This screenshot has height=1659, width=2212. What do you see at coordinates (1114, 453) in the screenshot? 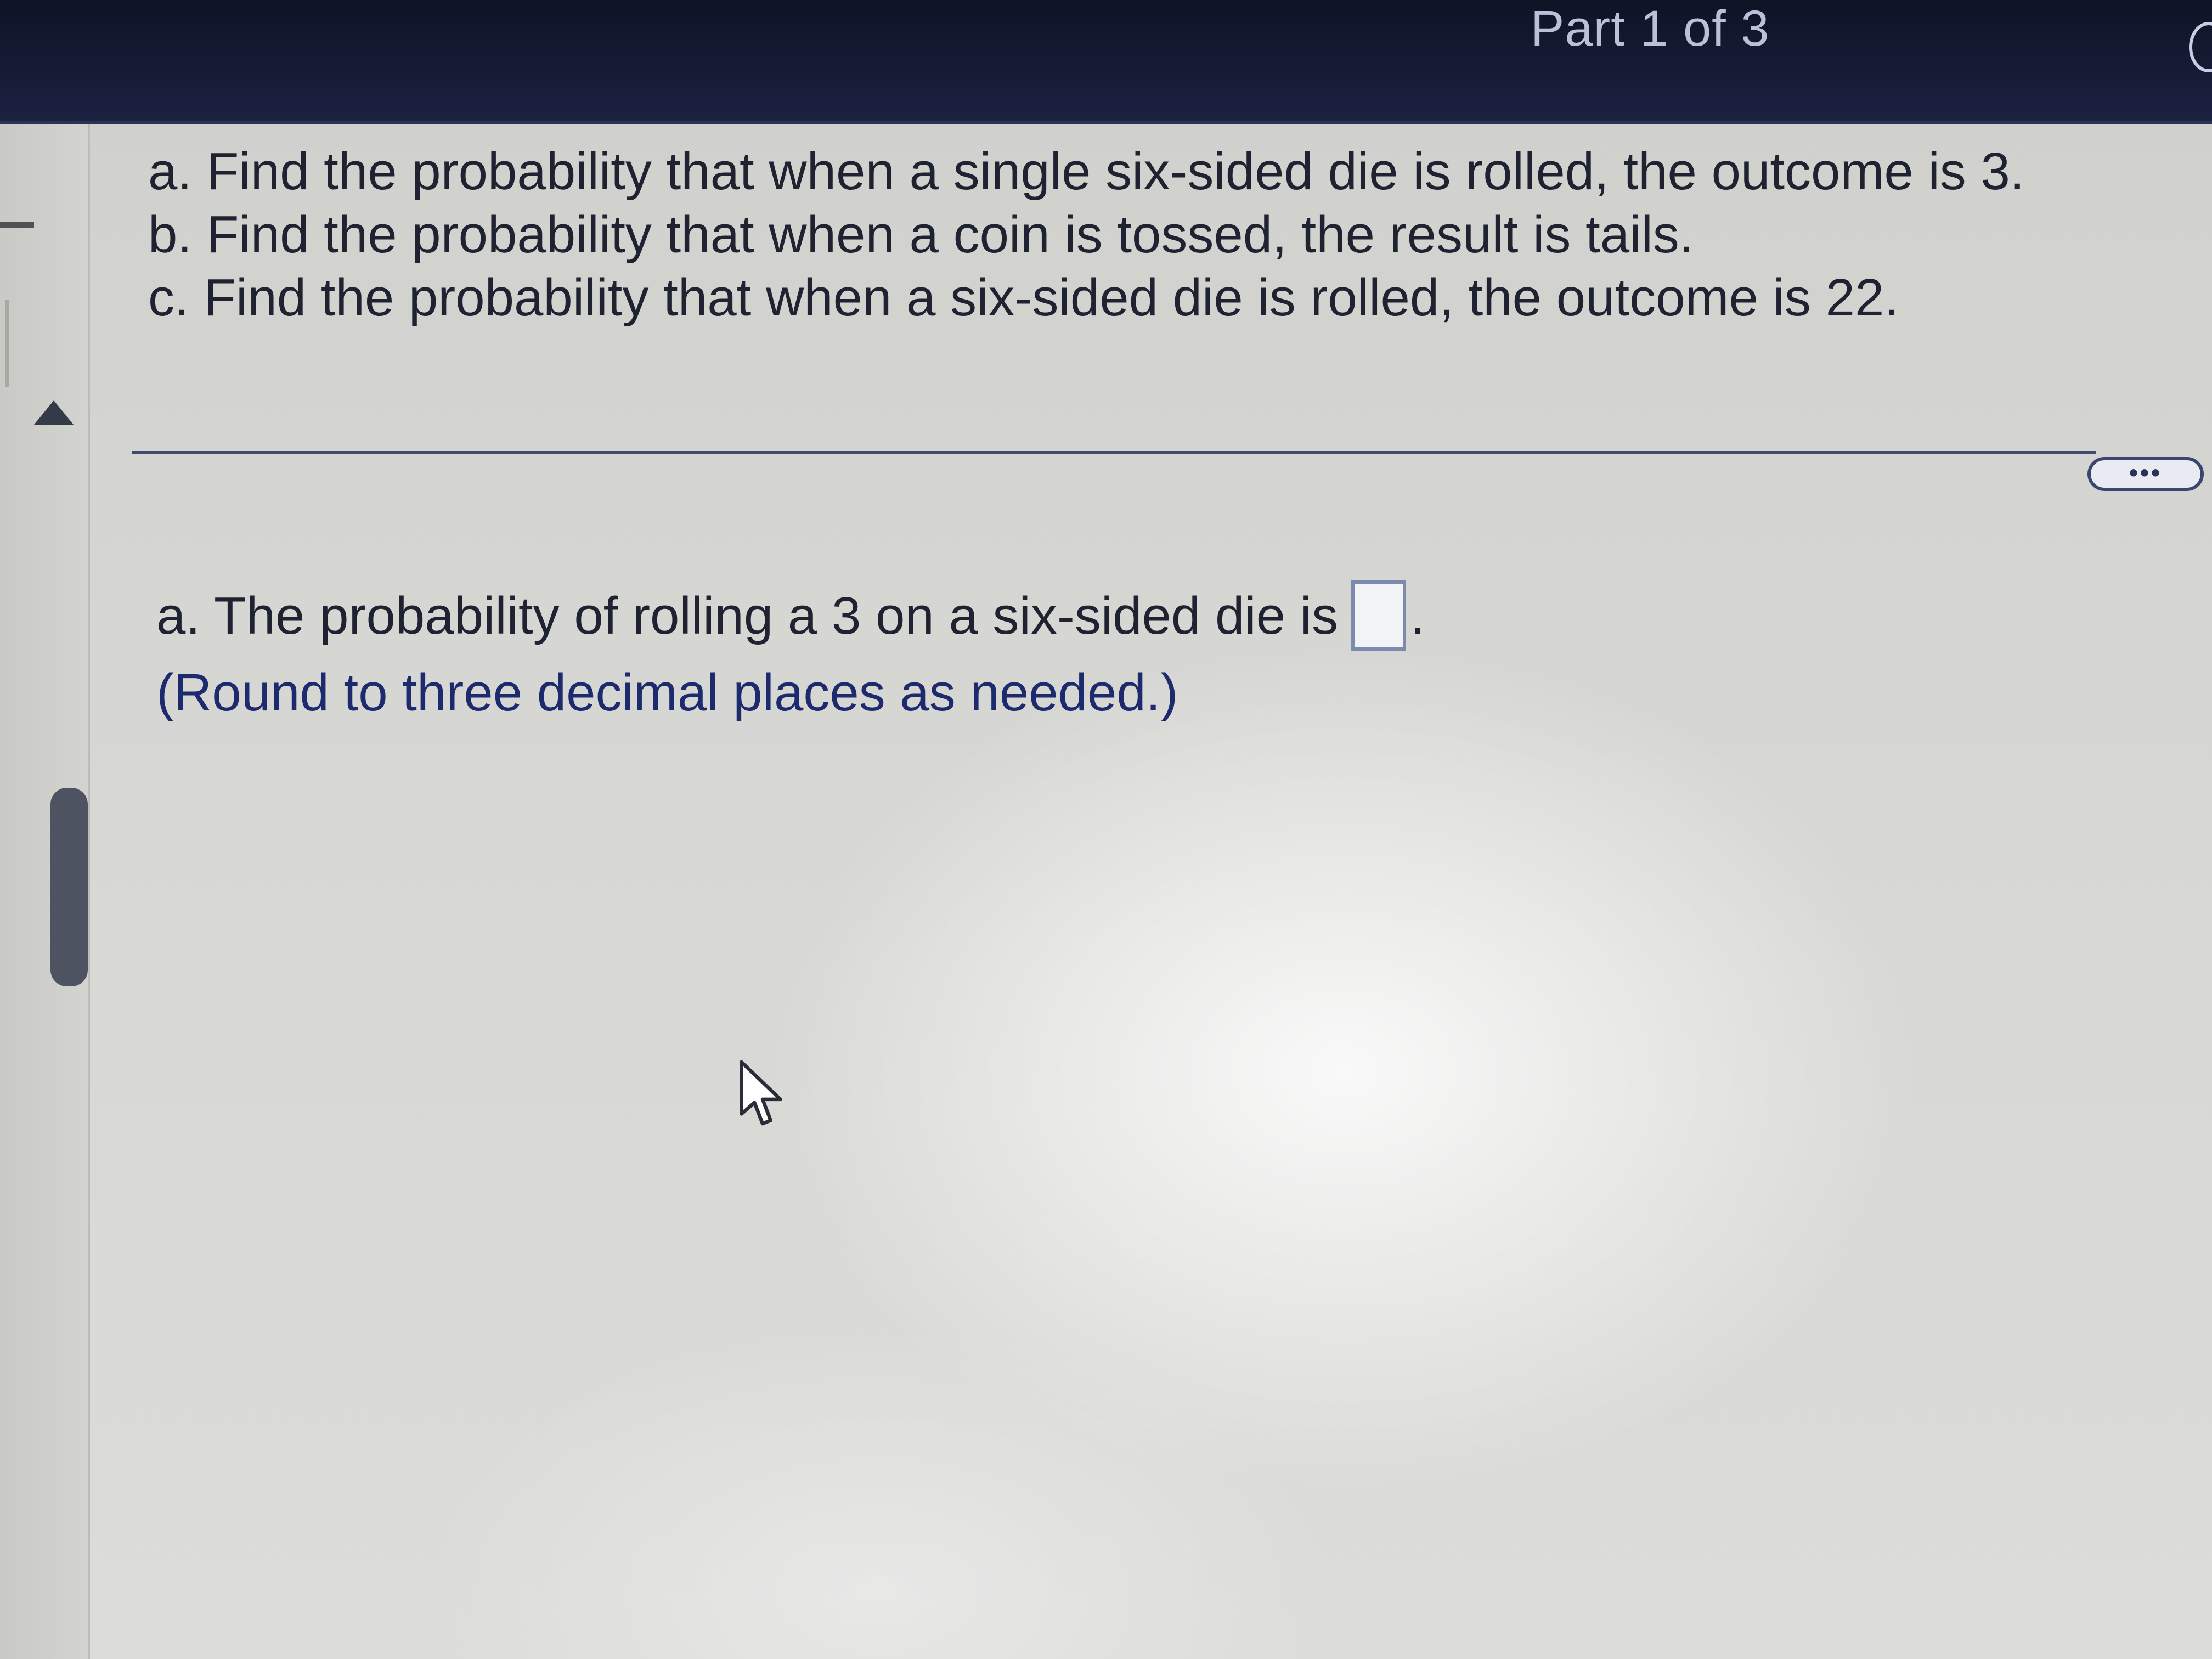
I see `section-divider` at bounding box center [1114, 453].